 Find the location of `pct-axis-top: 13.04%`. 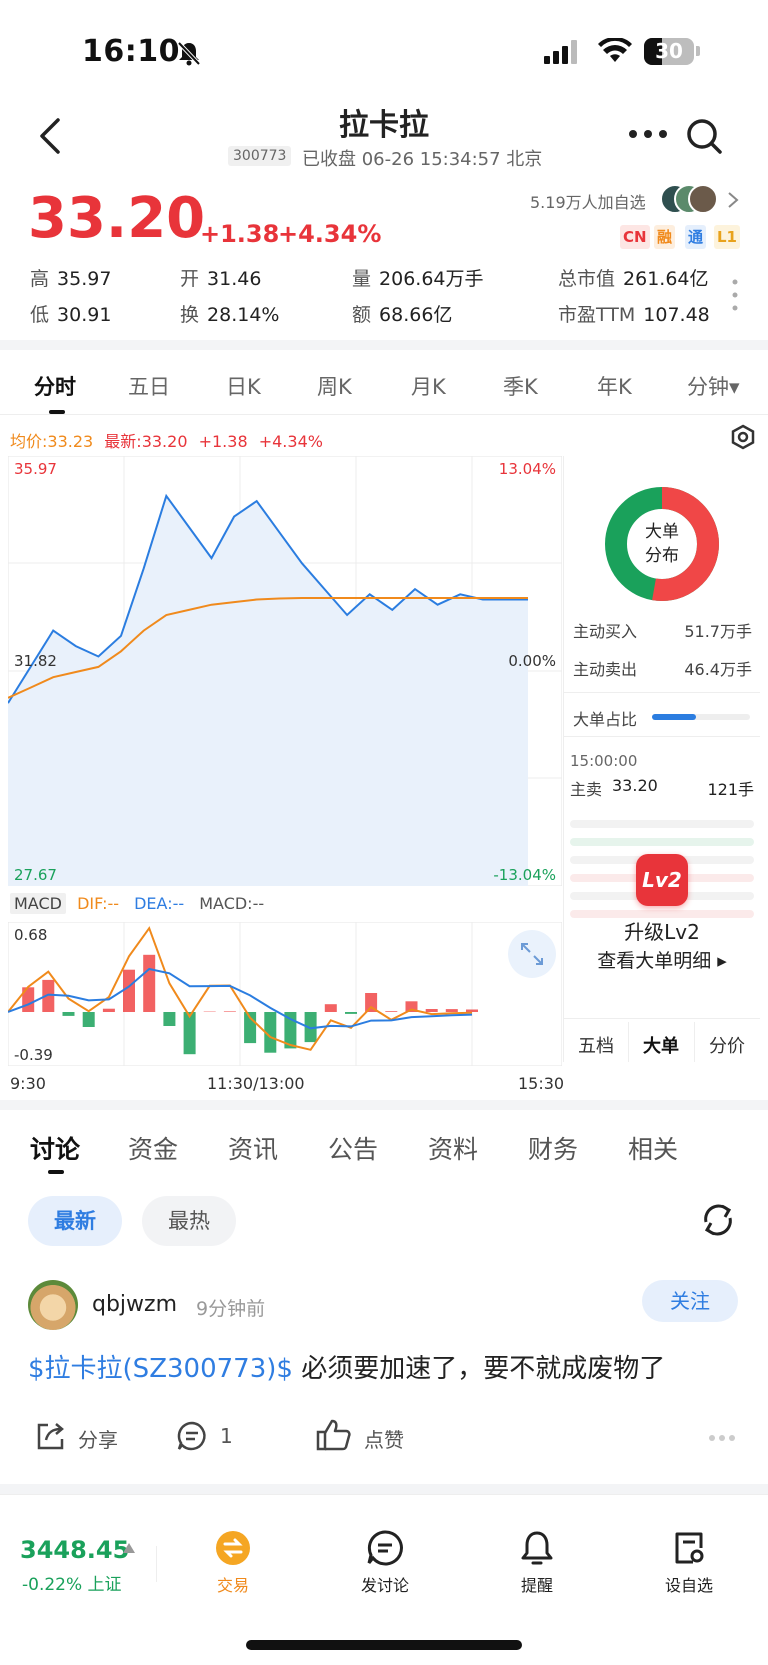

pct-axis-top: 13.04% is located at coordinates (527, 469).